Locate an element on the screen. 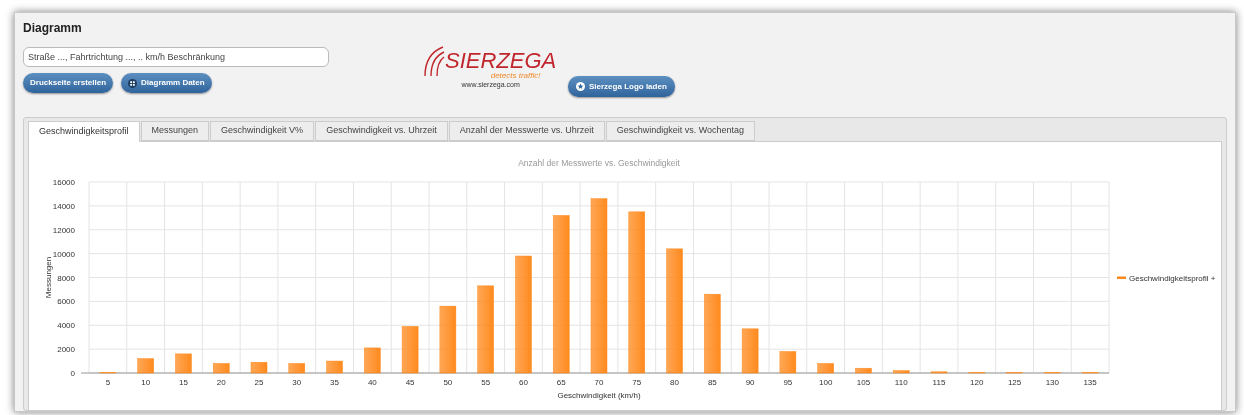 This screenshot has width=1244, height=415. x-axis-title: Geschwindigkeit (km/h) is located at coordinates (599, 395).